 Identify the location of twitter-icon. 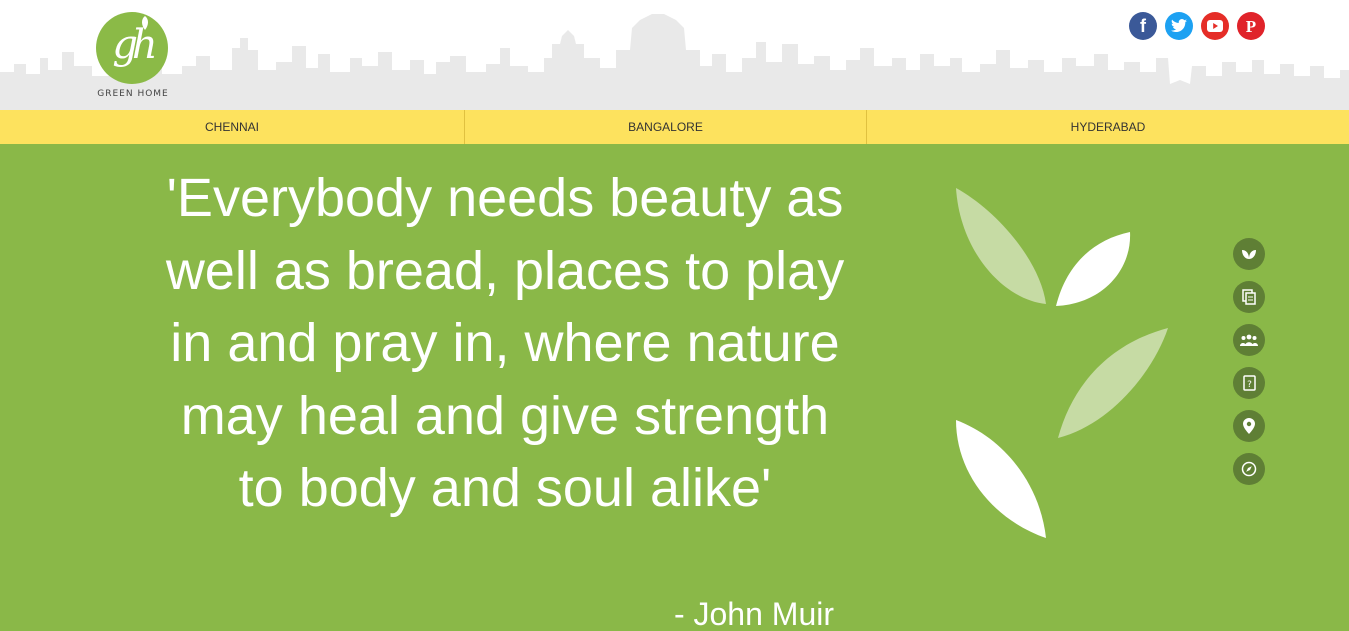
(1179, 26).